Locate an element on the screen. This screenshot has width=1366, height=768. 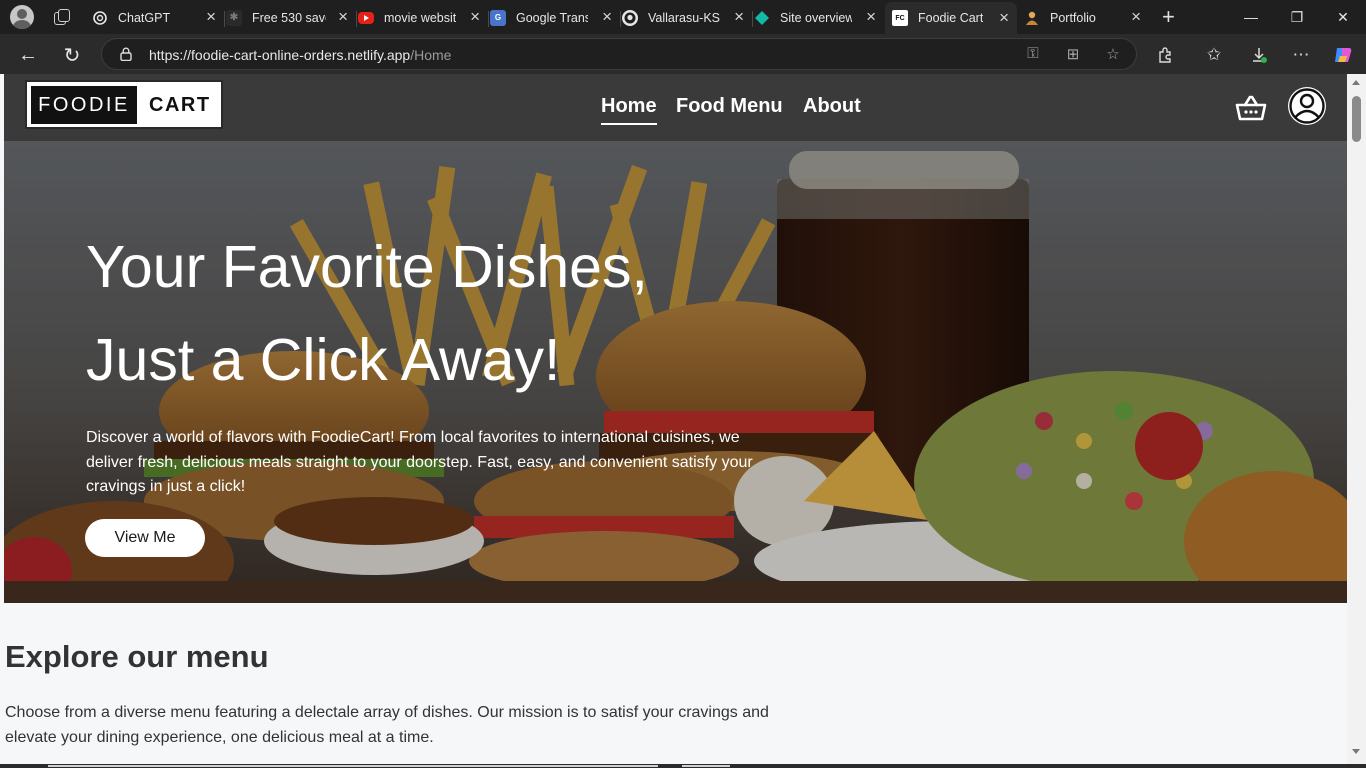
scroll-down-arrow-icon is located at coordinates (1356, 751).